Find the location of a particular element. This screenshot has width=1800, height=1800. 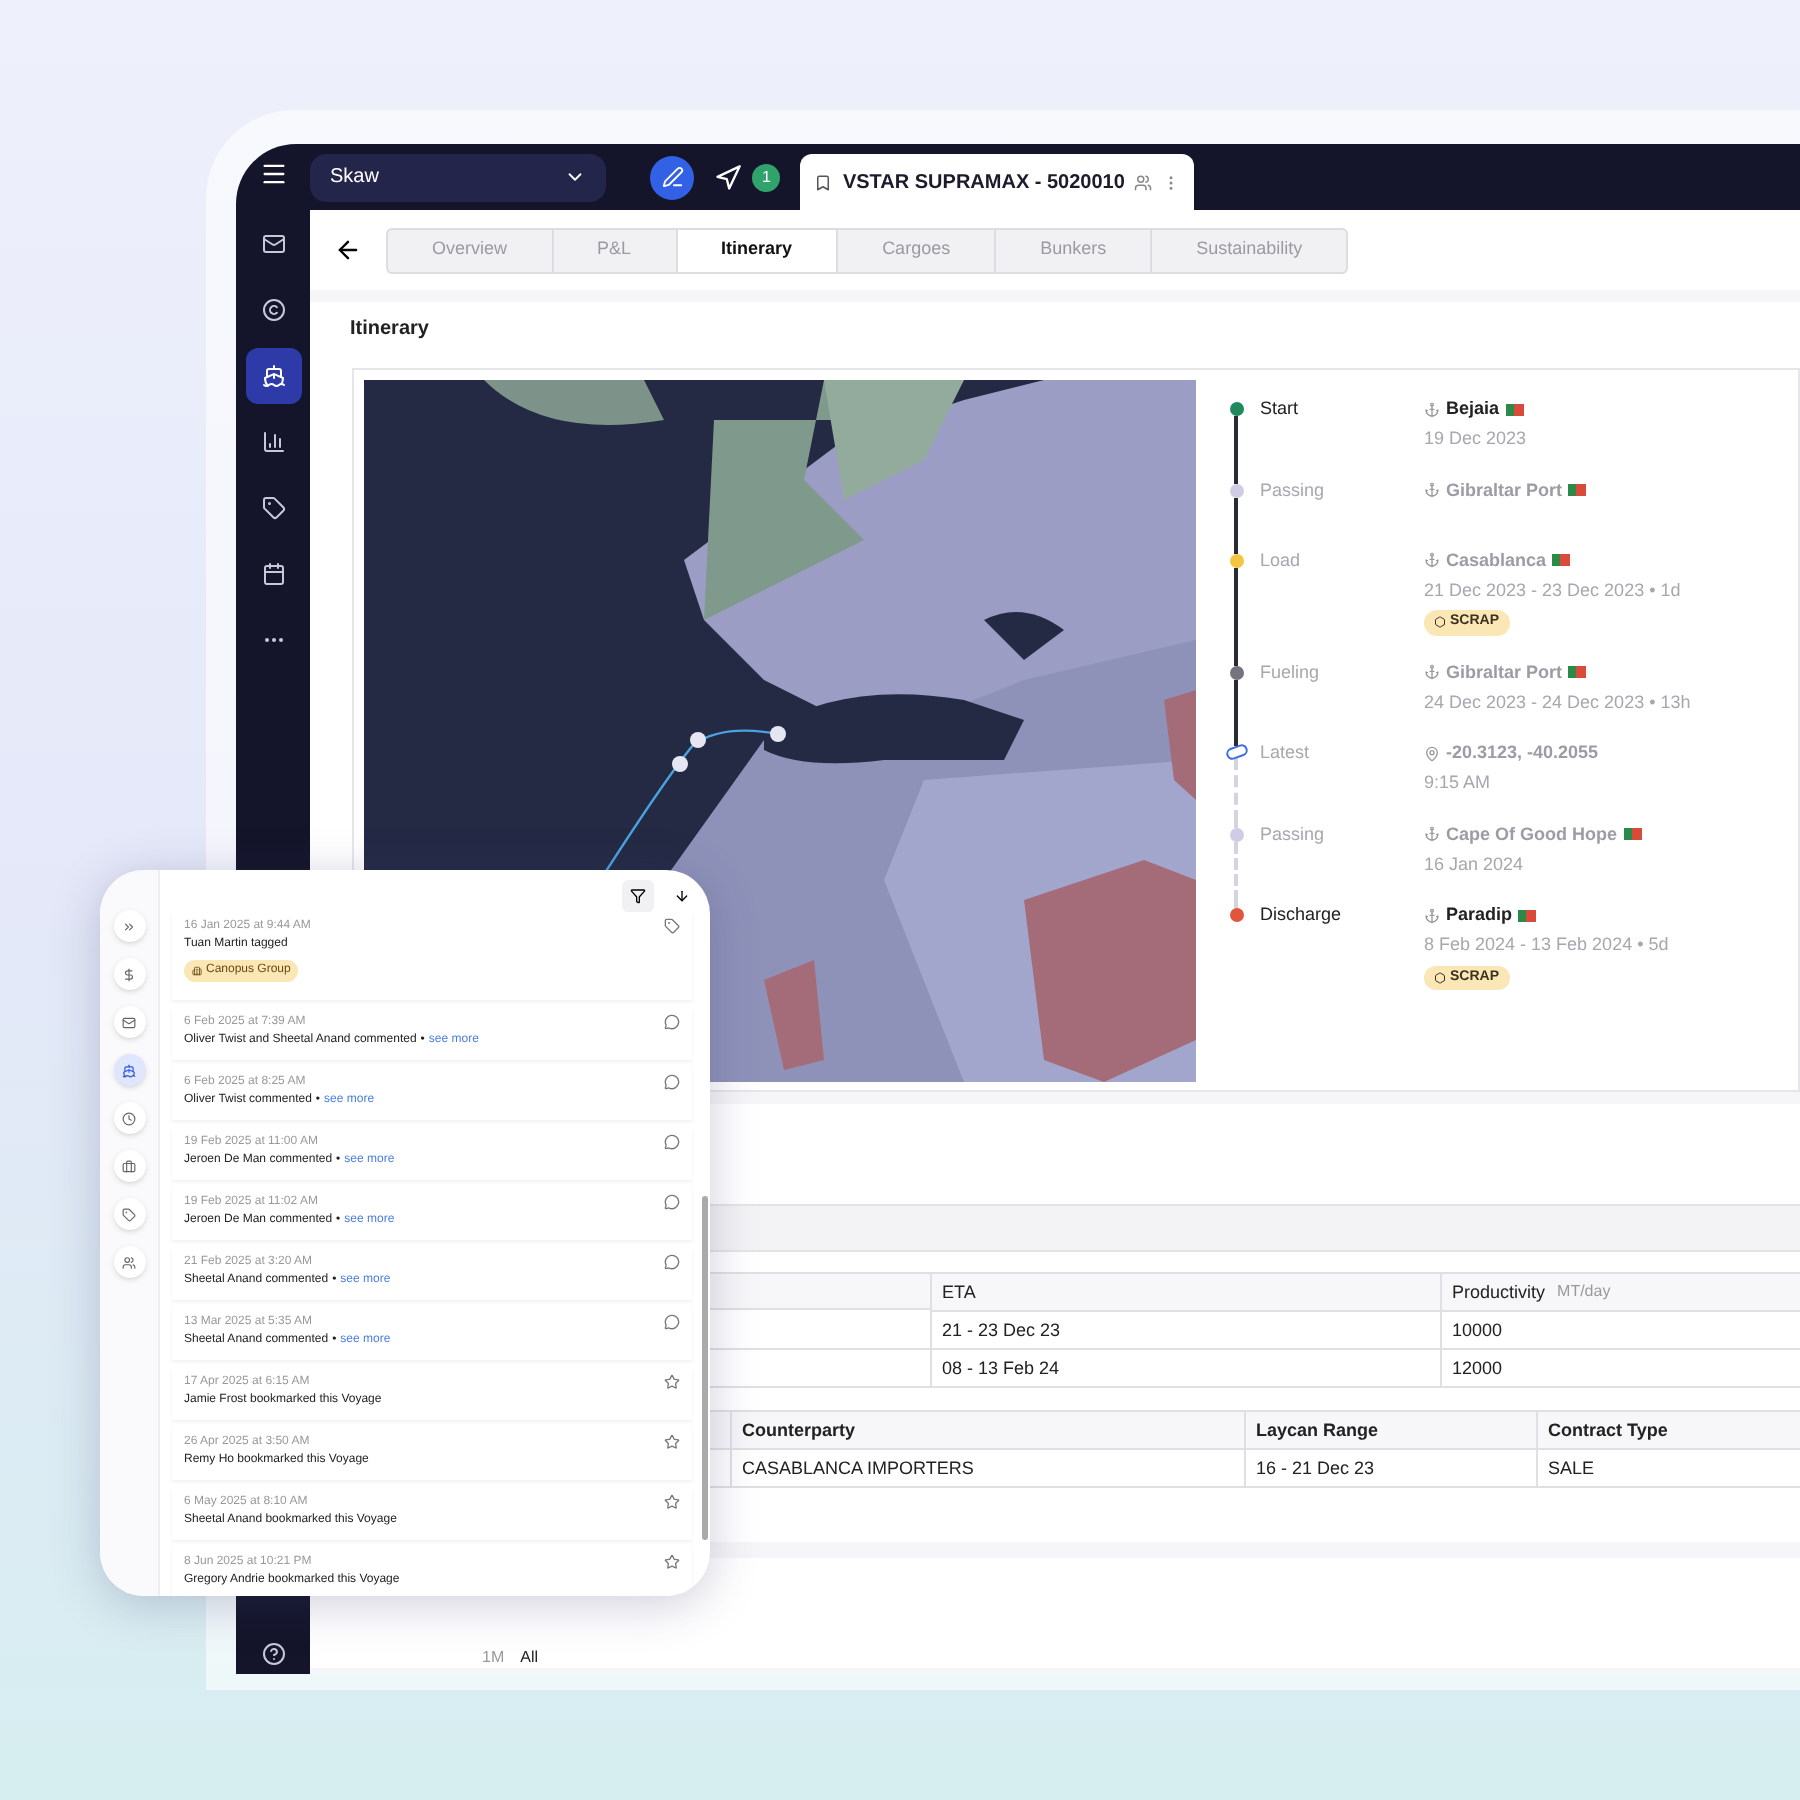

stop-date: 19 Dec 2023 is located at coordinates (1475, 439).